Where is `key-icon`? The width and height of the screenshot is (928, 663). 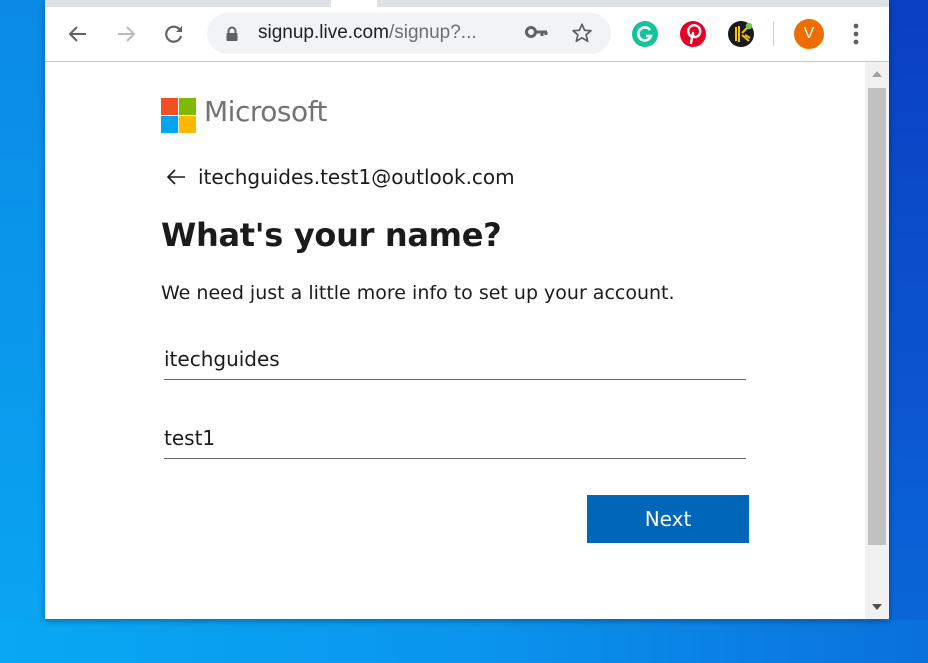
key-icon is located at coordinates (537, 32).